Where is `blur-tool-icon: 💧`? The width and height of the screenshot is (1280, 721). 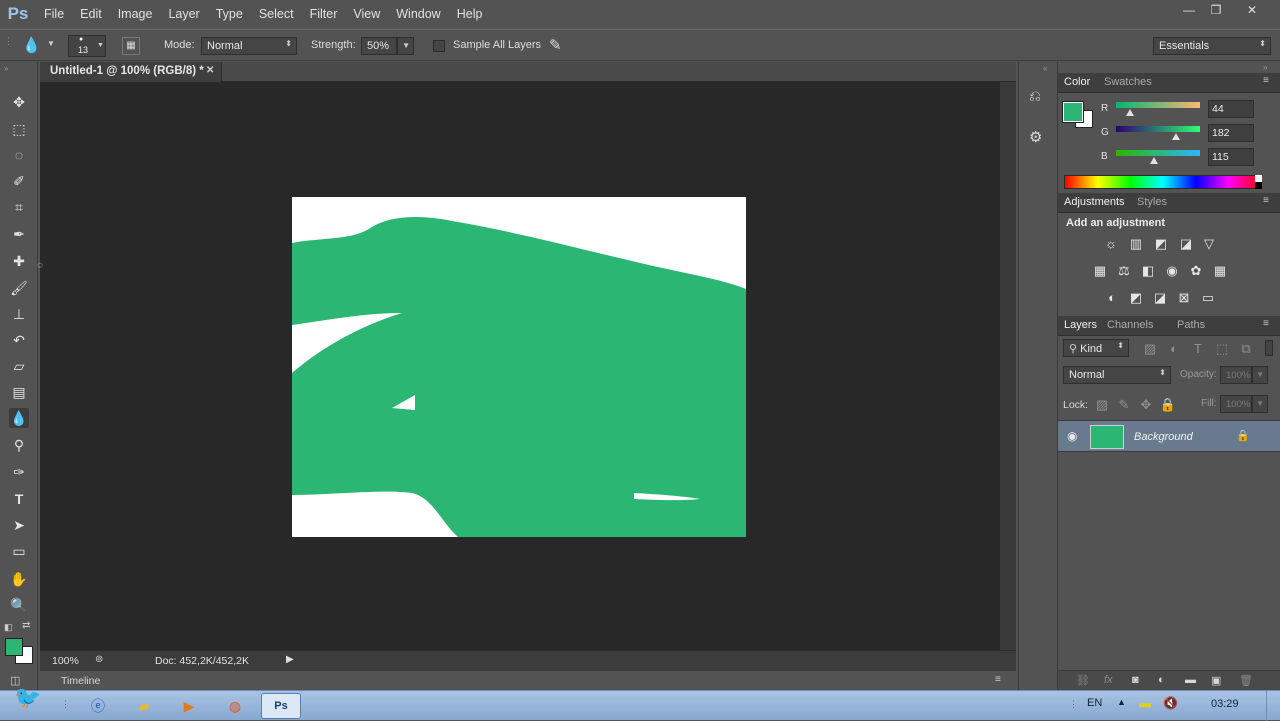 blur-tool-icon: 💧 is located at coordinates (19, 418).